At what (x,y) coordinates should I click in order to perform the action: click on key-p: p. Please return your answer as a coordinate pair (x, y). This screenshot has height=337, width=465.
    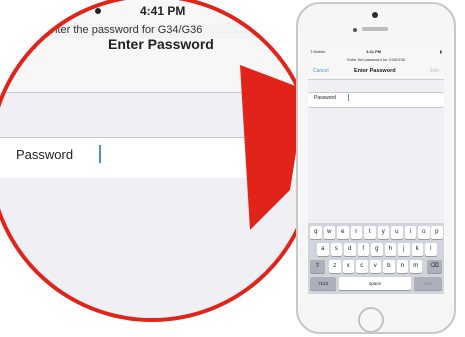
    Looking at the image, I should click on (437, 232).